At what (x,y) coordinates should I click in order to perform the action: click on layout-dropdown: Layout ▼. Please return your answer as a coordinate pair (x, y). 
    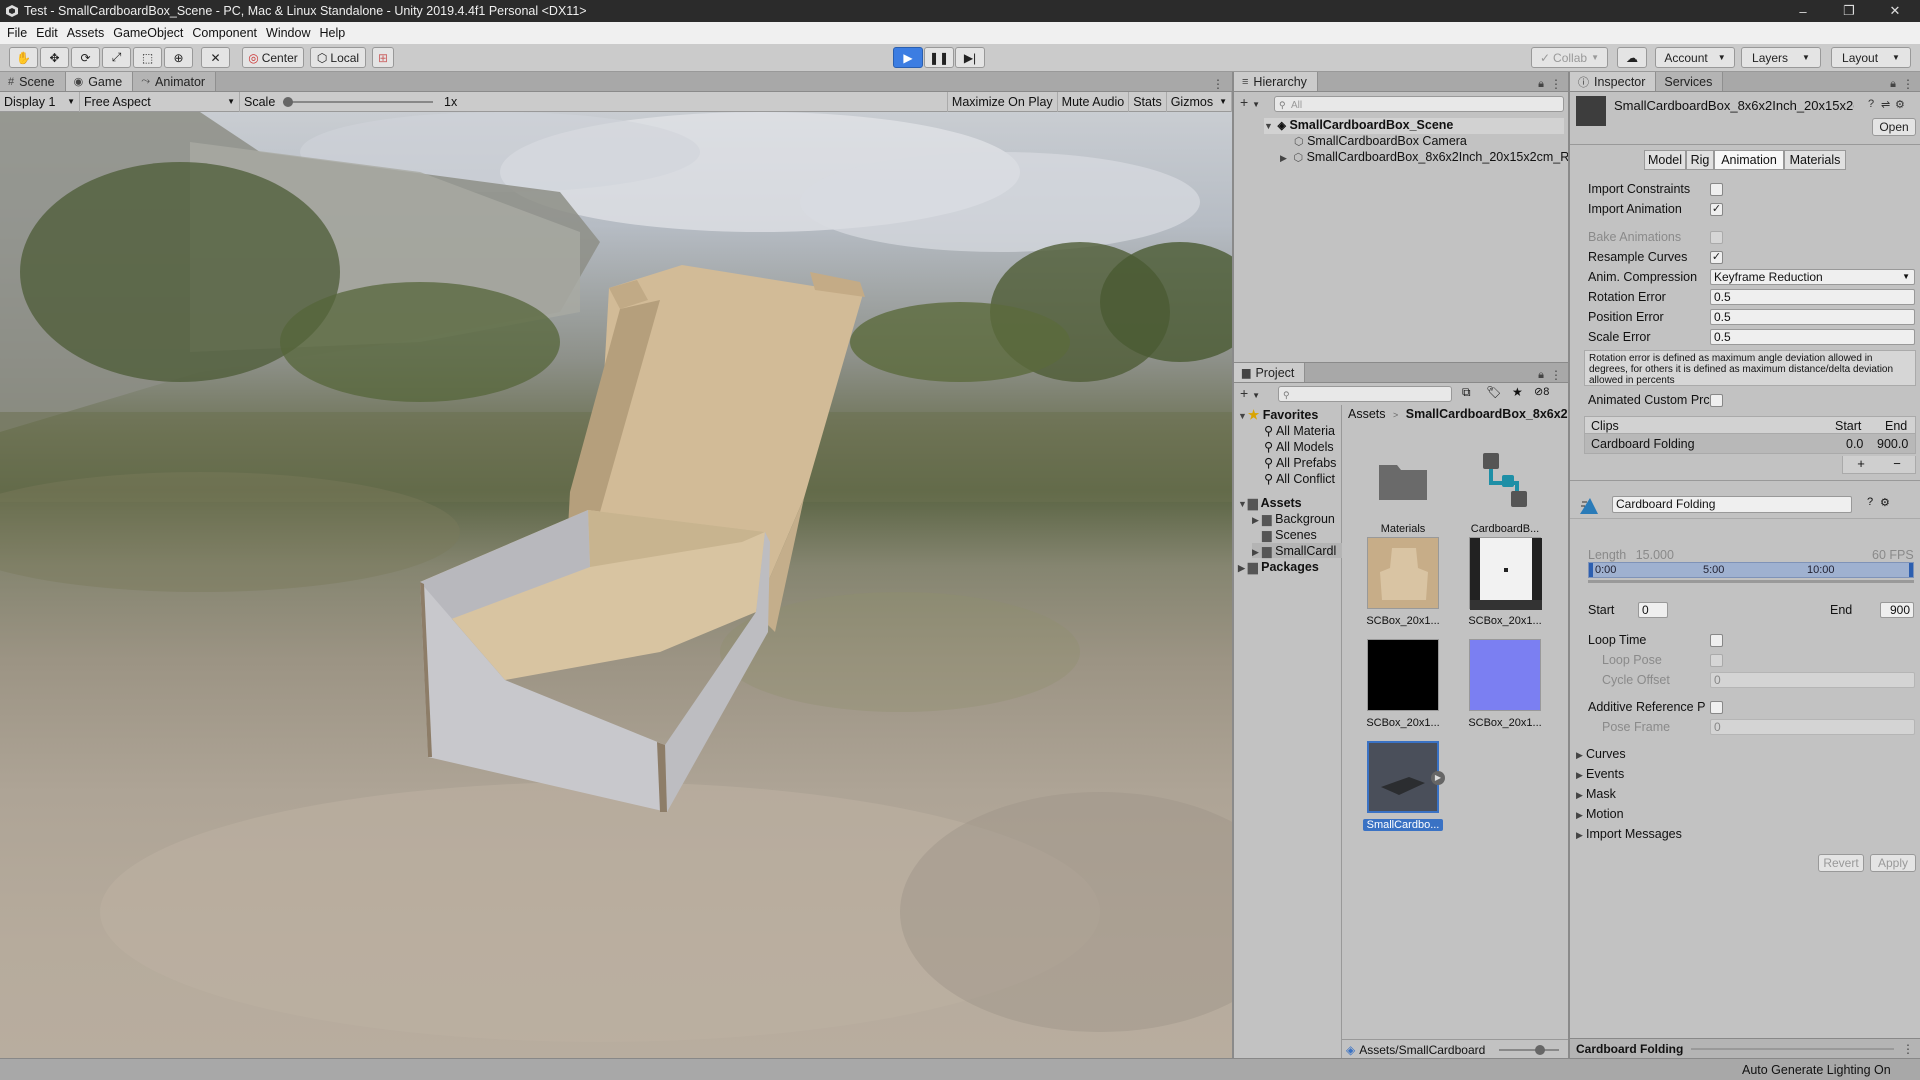
    Looking at the image, I should click on (1871, 57).